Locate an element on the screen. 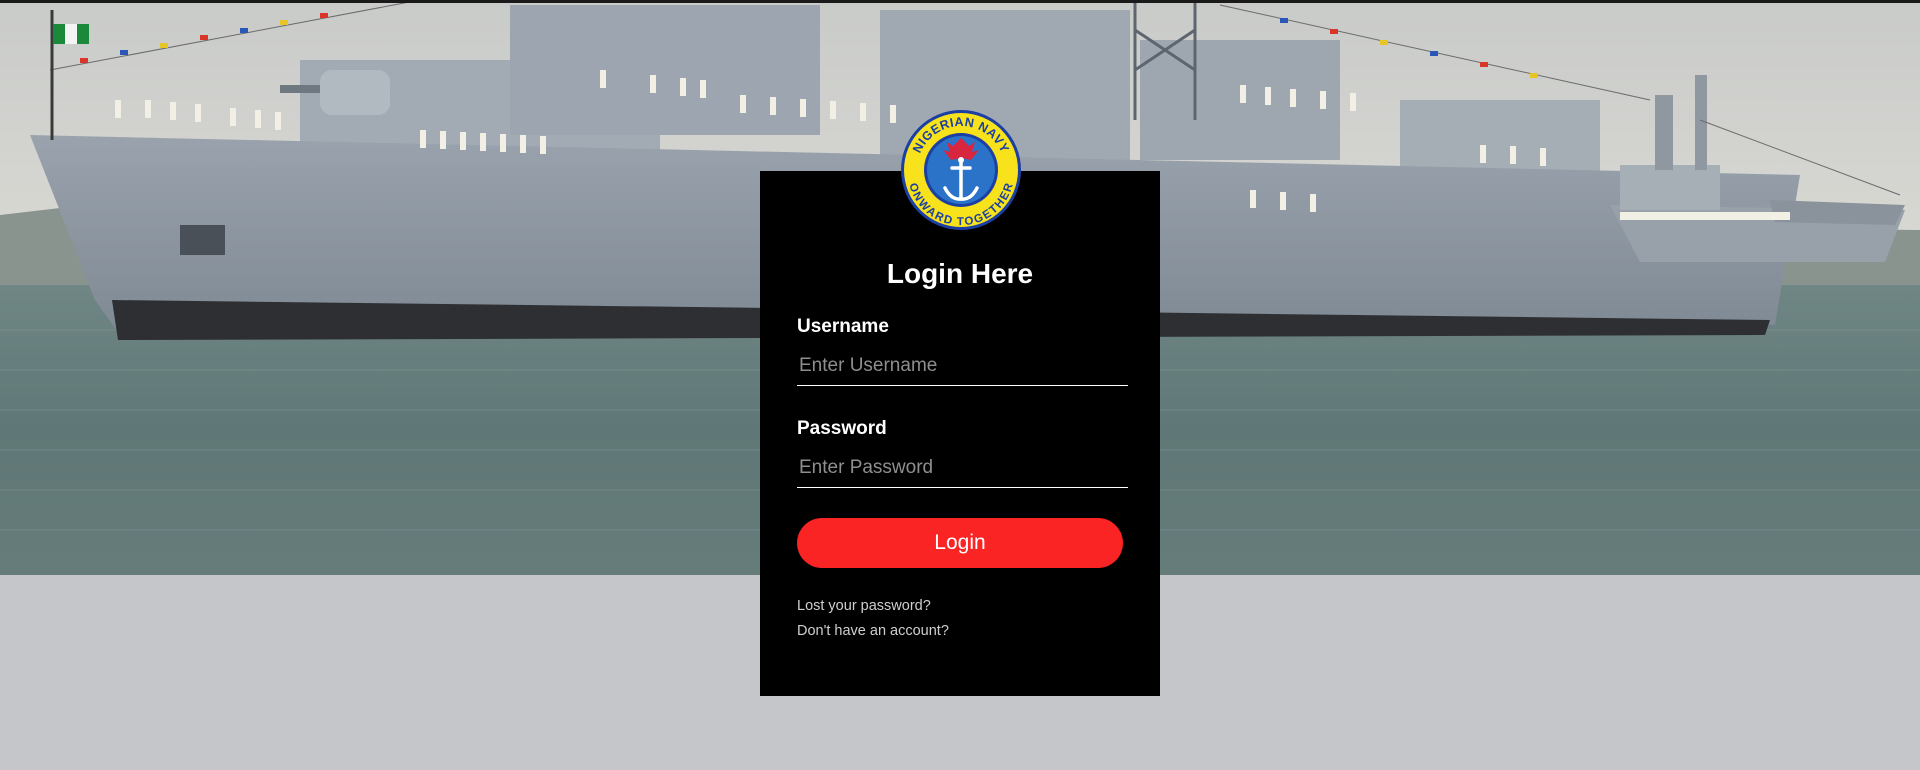 Image resolution: width=1920 pixels, height=770 pixels. signup-link: Don't have an account? is located at coordinates (873, 631).